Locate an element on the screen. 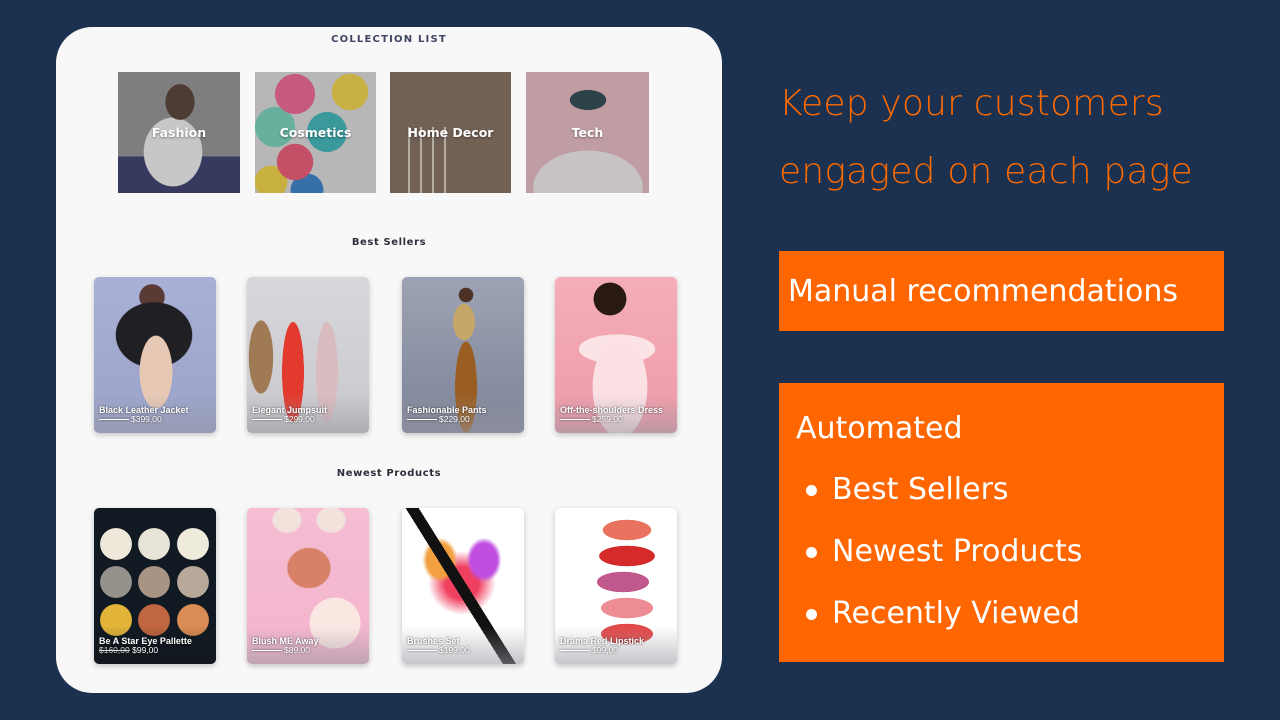  collection-label: Tech is located at coordinates (587, 132).